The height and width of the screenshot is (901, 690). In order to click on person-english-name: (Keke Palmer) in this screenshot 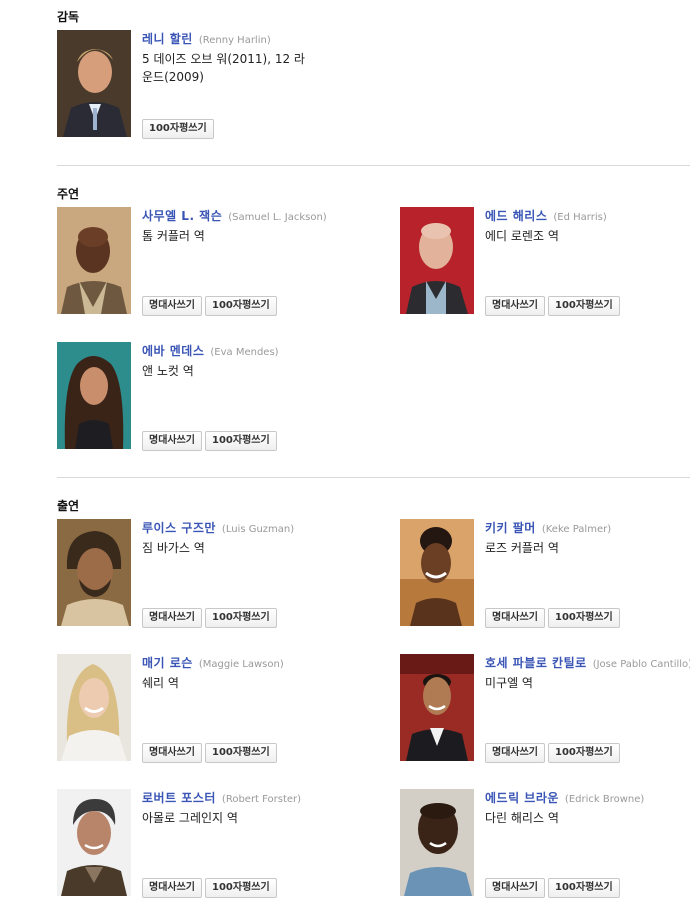, I will do `click(576, 529)`.